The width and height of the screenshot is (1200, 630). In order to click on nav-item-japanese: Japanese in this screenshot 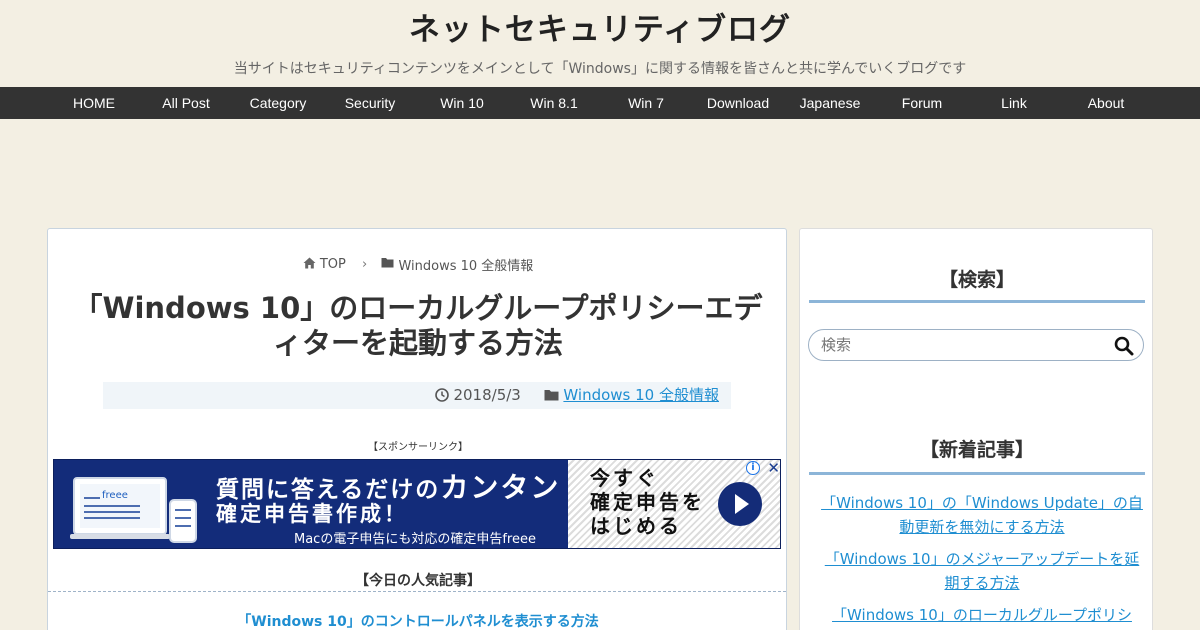, I will do `click(830, 103)`.